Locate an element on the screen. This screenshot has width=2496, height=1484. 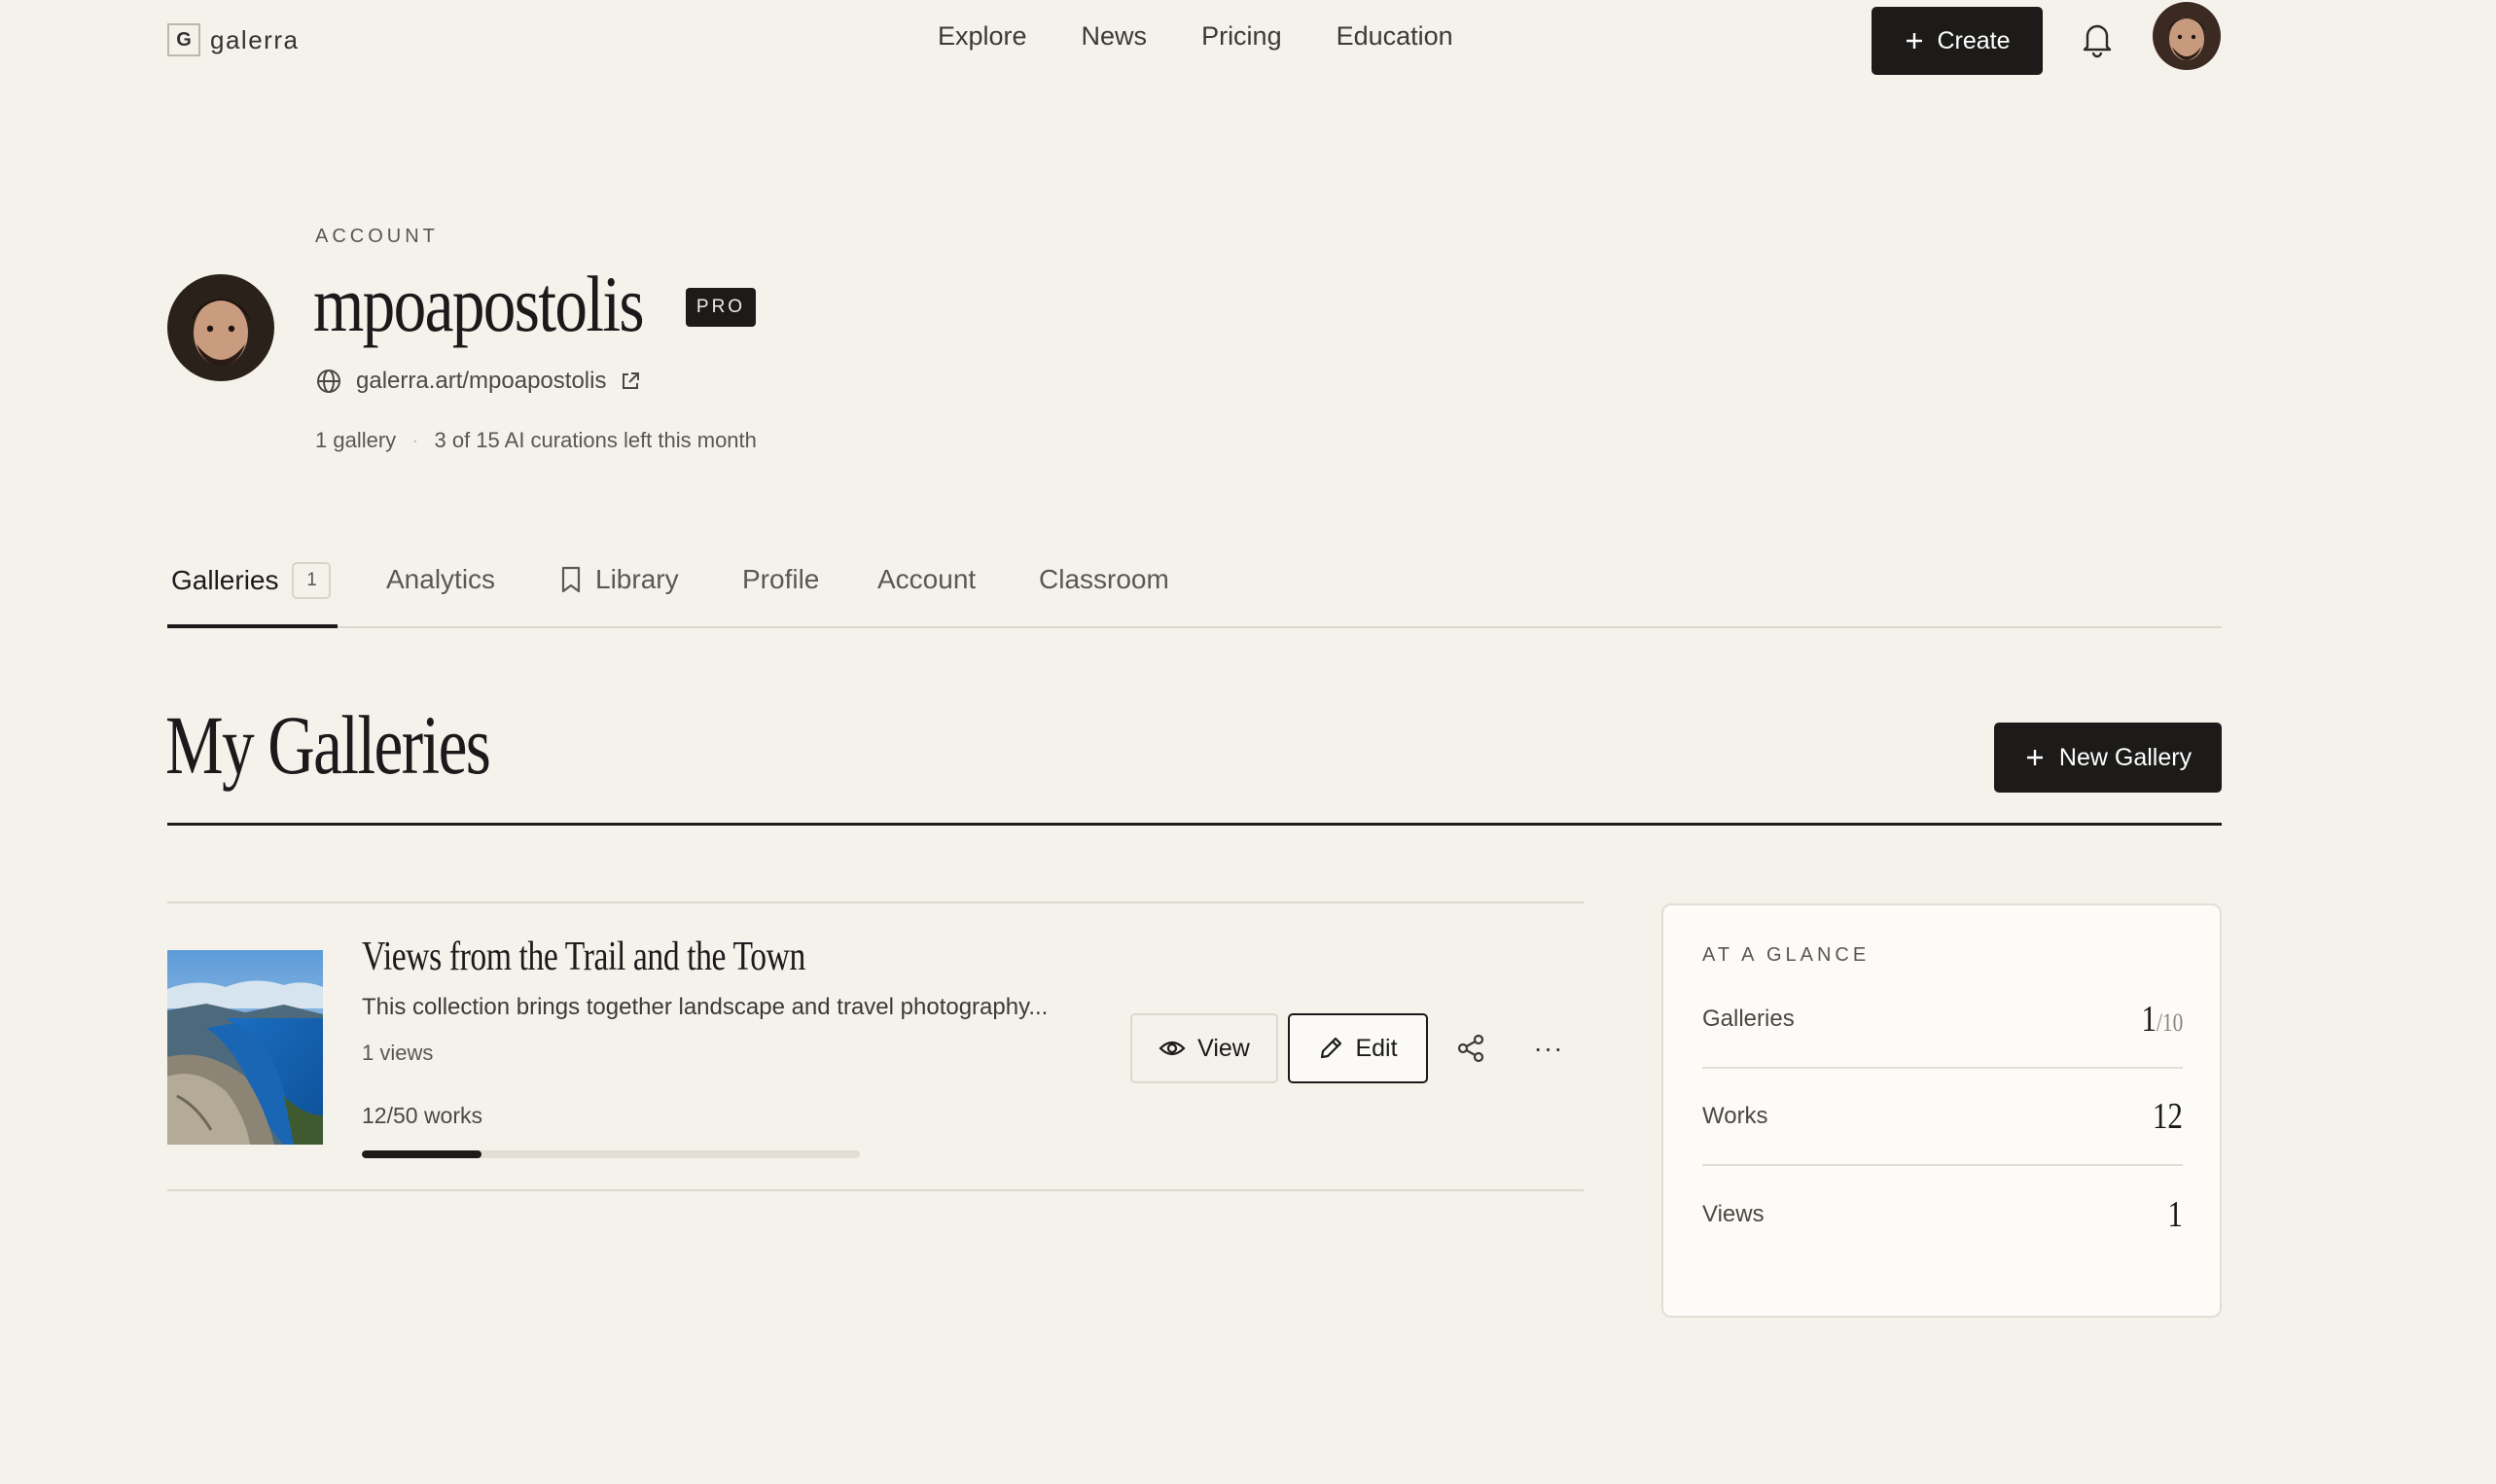
glance-galleries-number: 1 is located at coordinates (2149, 1020).